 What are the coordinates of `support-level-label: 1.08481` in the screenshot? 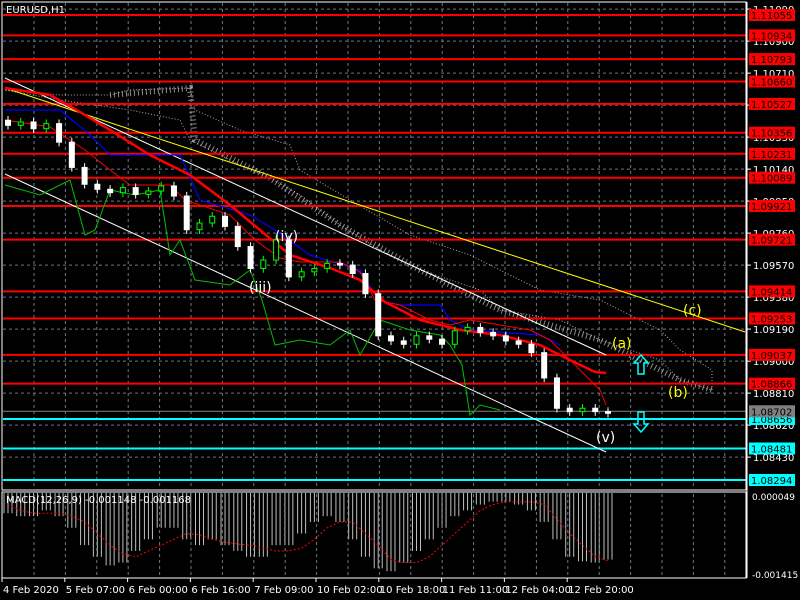 It's located at (771, 450).